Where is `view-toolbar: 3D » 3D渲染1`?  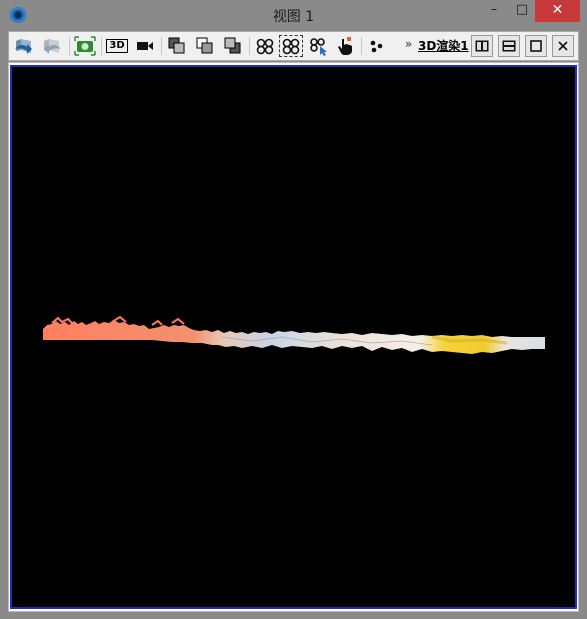 view-toolbar: 3D » 3D渲染1 is located at coordinates (293, 46).